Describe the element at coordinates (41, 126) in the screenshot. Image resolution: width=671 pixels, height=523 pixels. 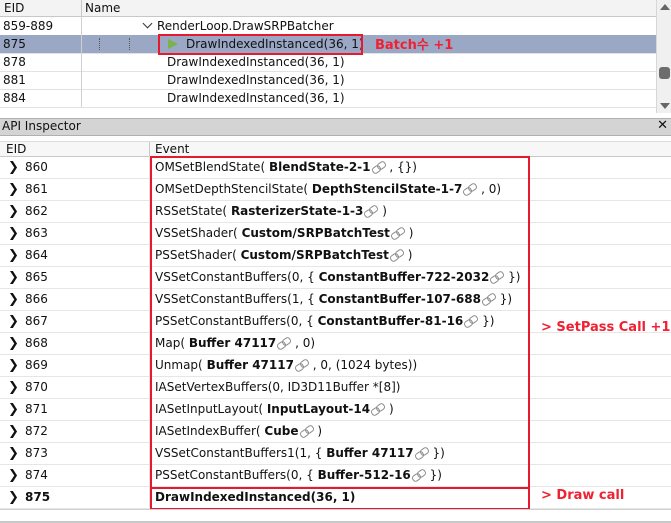
I see `panel-title: API Inspector` at that location.